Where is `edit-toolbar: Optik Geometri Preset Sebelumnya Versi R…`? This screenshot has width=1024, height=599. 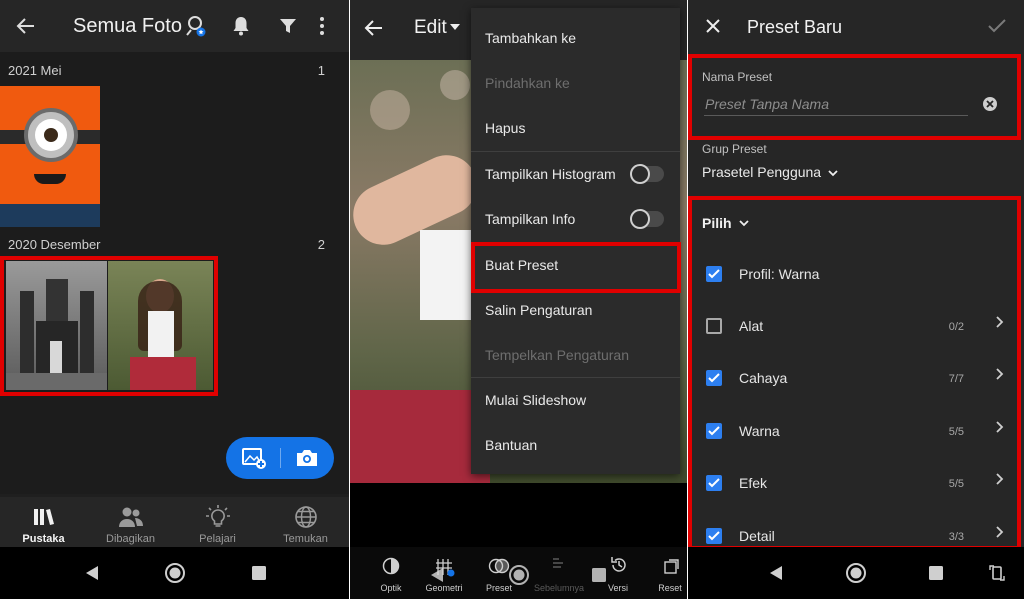 edit-toolbar: Optik Geometri Preset Sebelumnya Versi R… is located at coordinates (518, 573).